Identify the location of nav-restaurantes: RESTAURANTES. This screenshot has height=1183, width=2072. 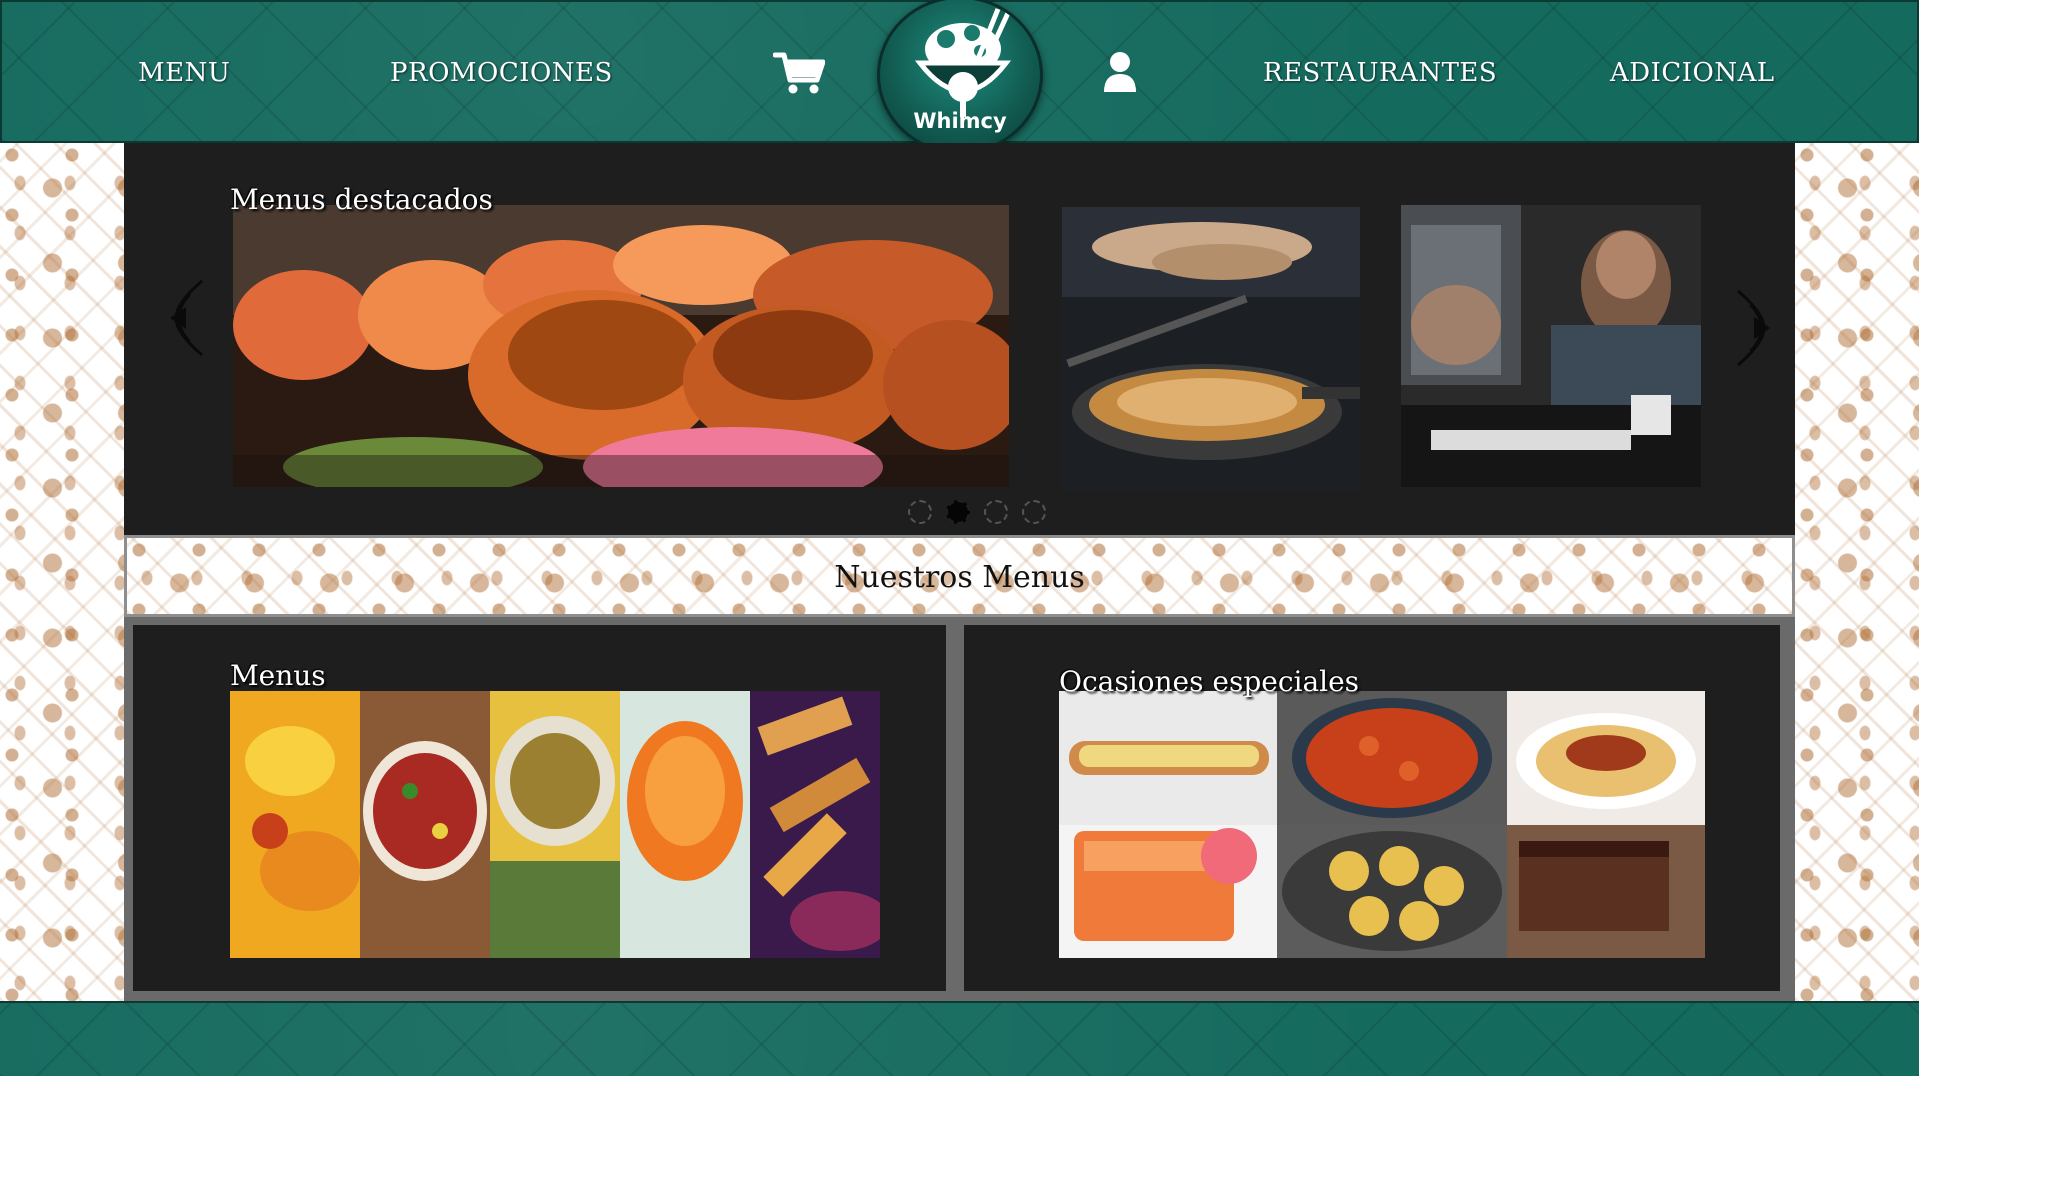
(1380, 73).